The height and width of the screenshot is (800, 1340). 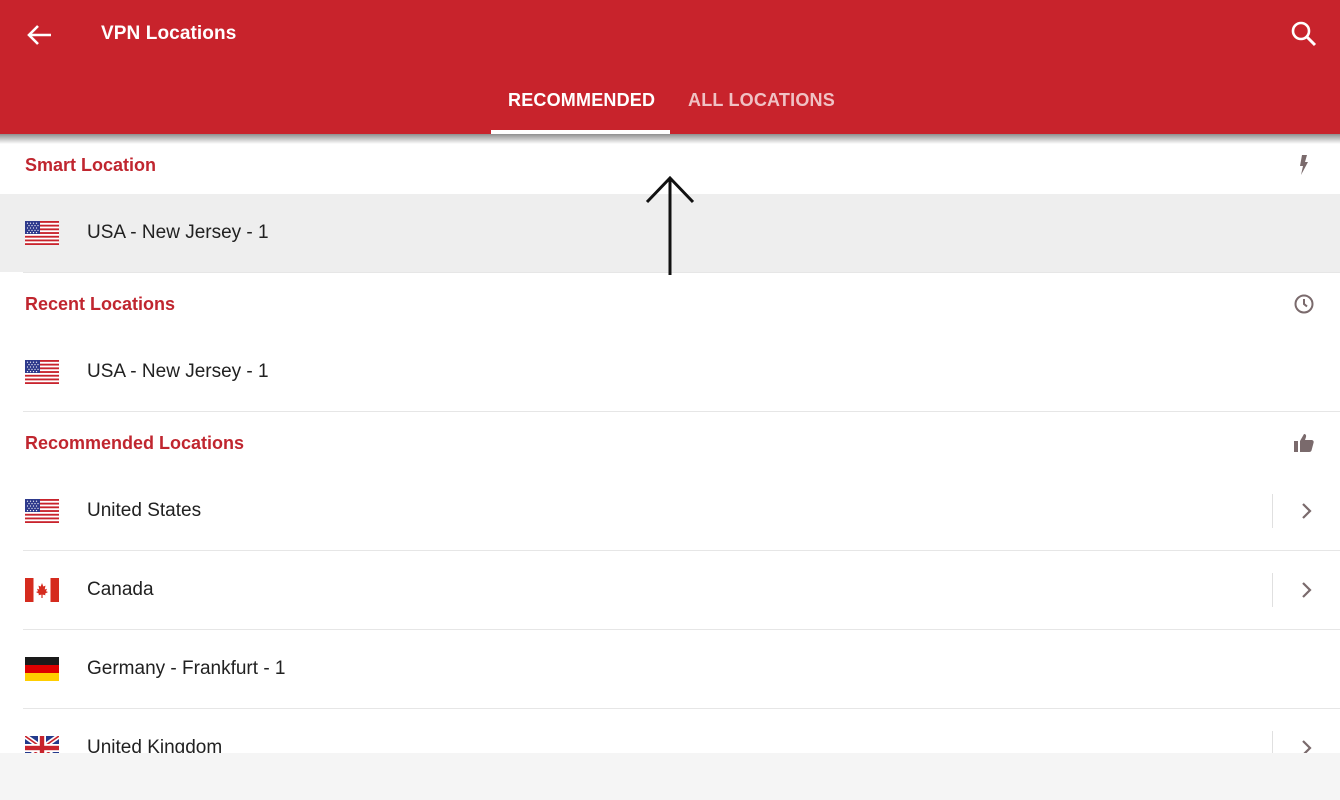 What do you see at coordinates (670, 225) in the screenshot?
I see `up-arrow-annotation-icon` at bounding box center [670, 225].